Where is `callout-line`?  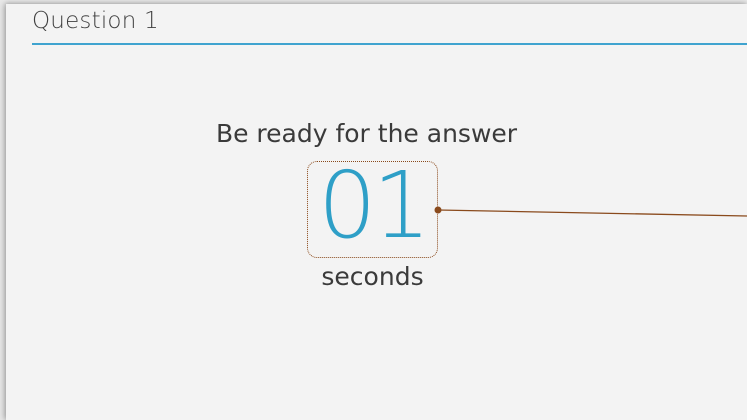 callout-line is located at coordinates (592, 213).